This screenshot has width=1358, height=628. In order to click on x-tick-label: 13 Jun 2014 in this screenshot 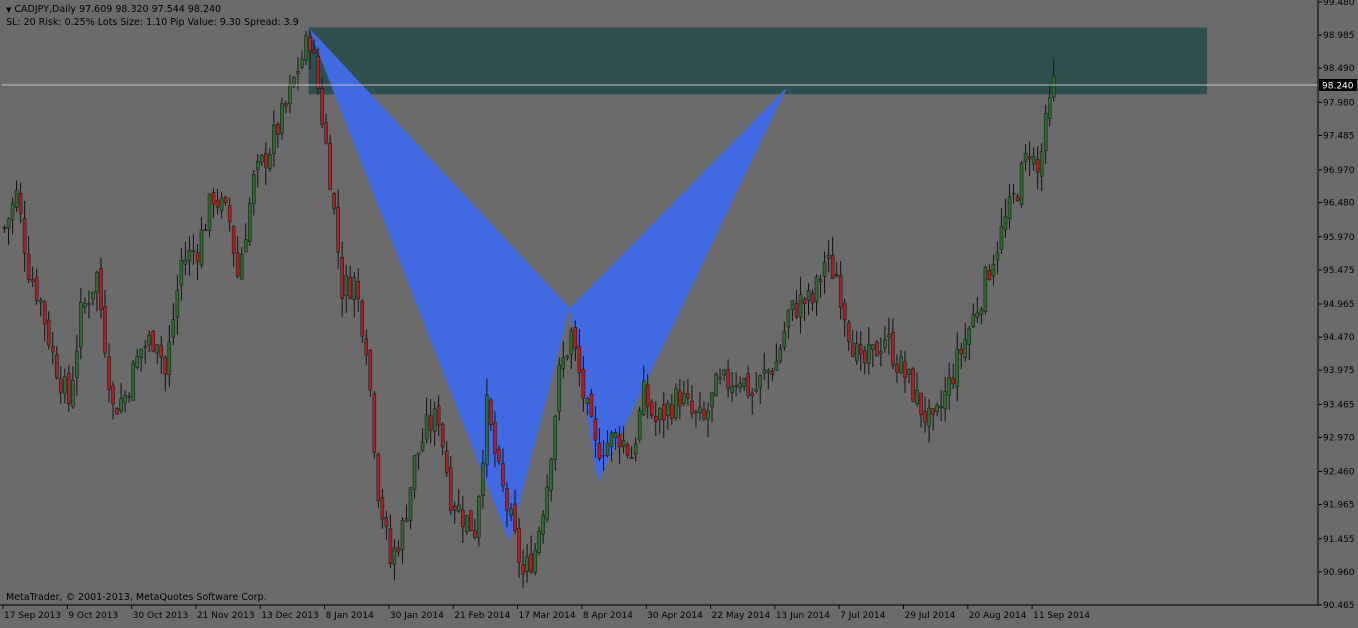, I will do `click(803, 616)`.